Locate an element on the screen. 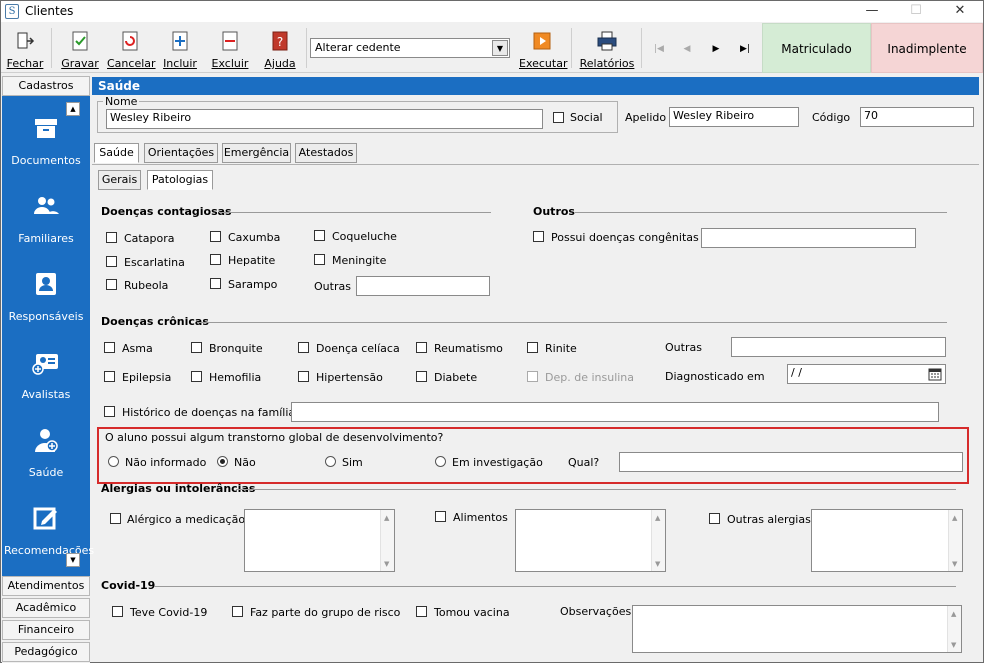  congenitas-input is located at coordinates (808, 238).